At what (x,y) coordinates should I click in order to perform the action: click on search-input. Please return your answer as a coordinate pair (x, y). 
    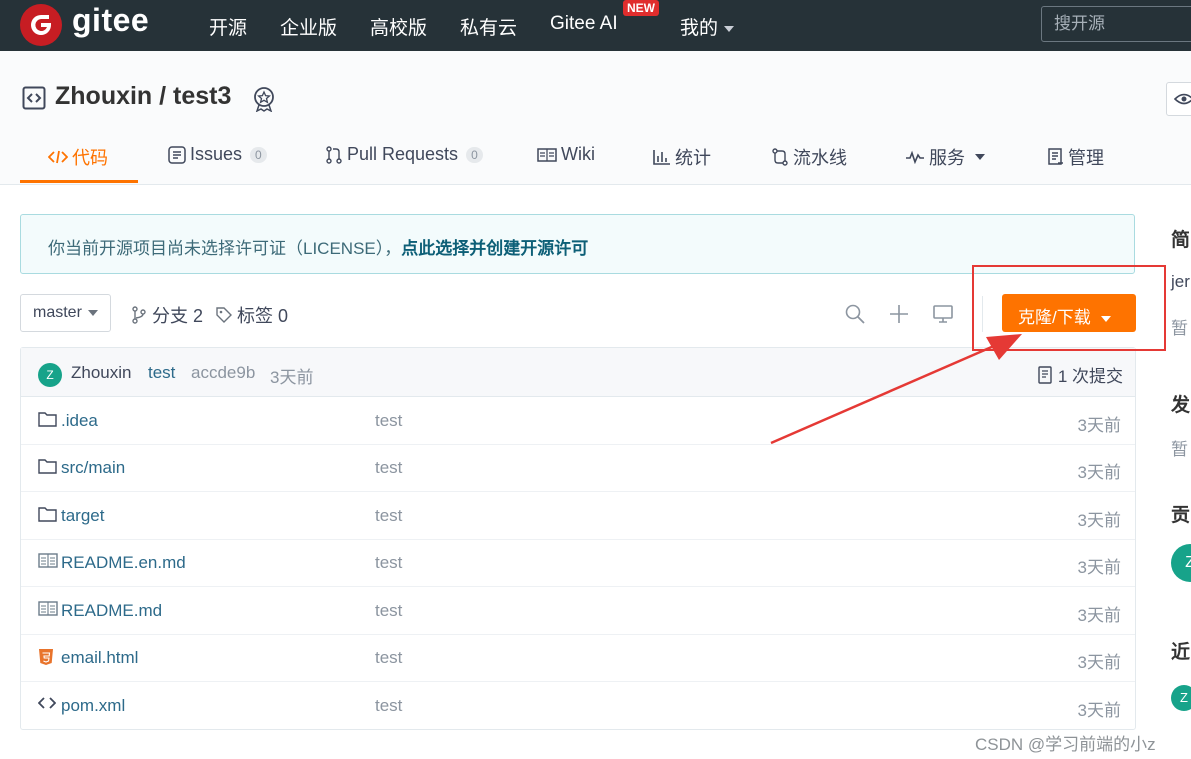
    Looking at the image, I should click on (1121, 24).